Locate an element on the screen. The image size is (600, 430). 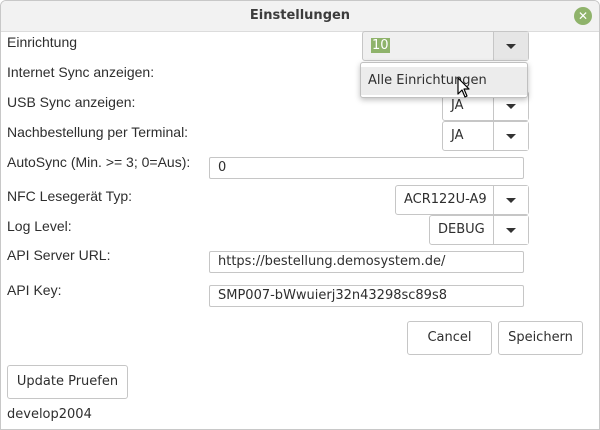
api-url-input: https://bestellung.demosystem.de/ is located at coordinates (366, 262).